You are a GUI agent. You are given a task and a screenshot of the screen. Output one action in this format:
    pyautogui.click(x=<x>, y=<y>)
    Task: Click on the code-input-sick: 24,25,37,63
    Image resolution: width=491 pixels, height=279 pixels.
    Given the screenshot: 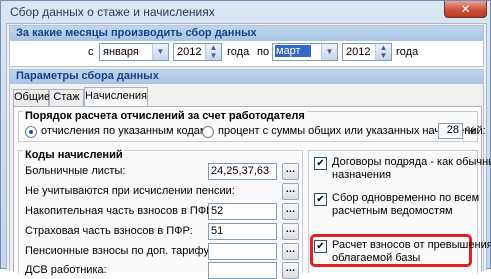 What is the action you would take?
    pyautogui.click(x=242, y=171)
    